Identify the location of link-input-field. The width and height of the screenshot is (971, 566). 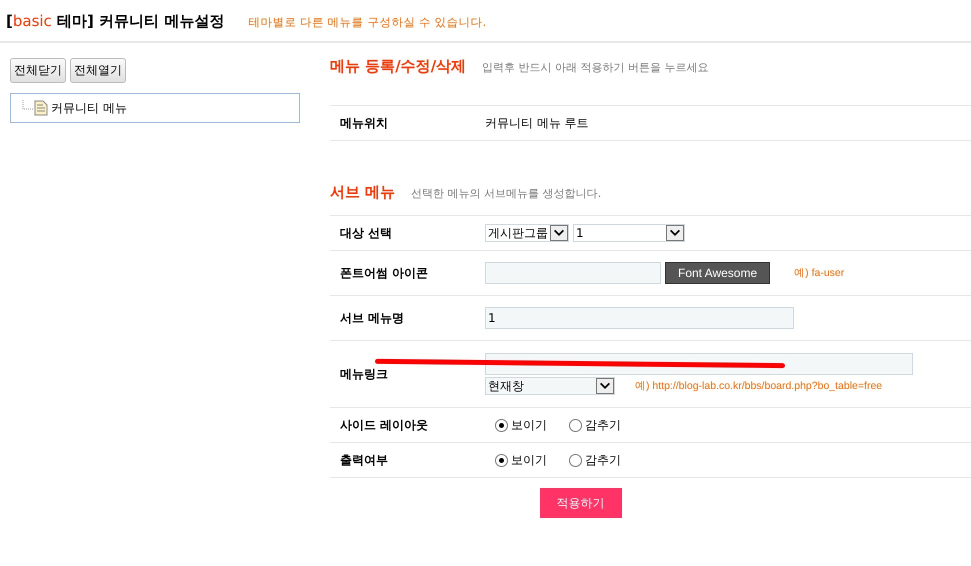
(699, 364).